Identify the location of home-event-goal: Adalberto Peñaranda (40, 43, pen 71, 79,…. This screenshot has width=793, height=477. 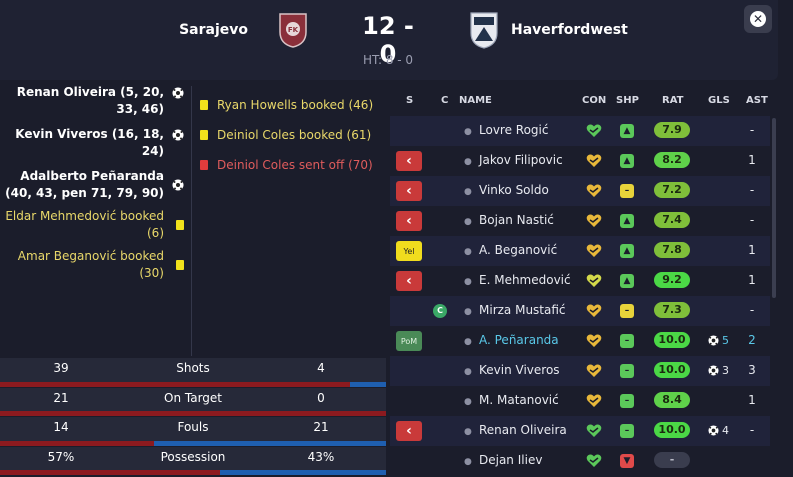
(94, 185).